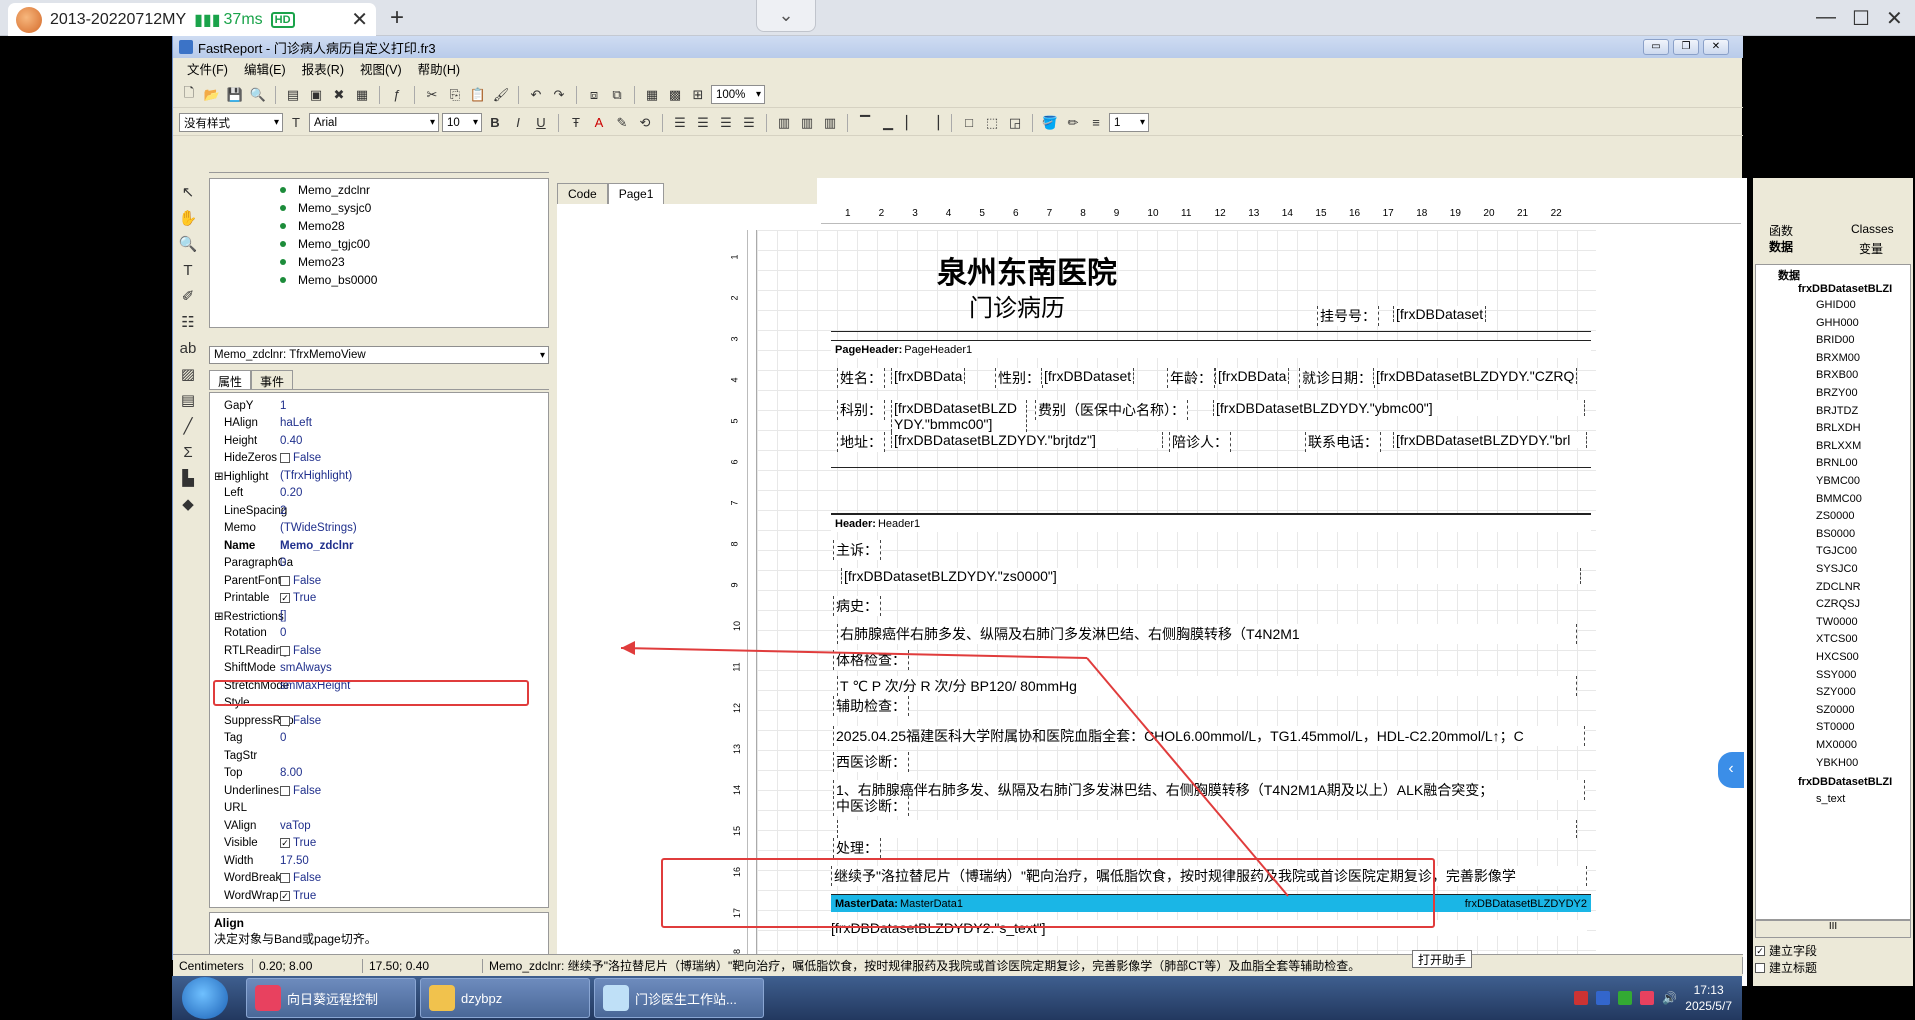 The width and height of the screenshot is (1915, 1020). I want to click on reg-label: 挂号号：, so click(1348, 316).